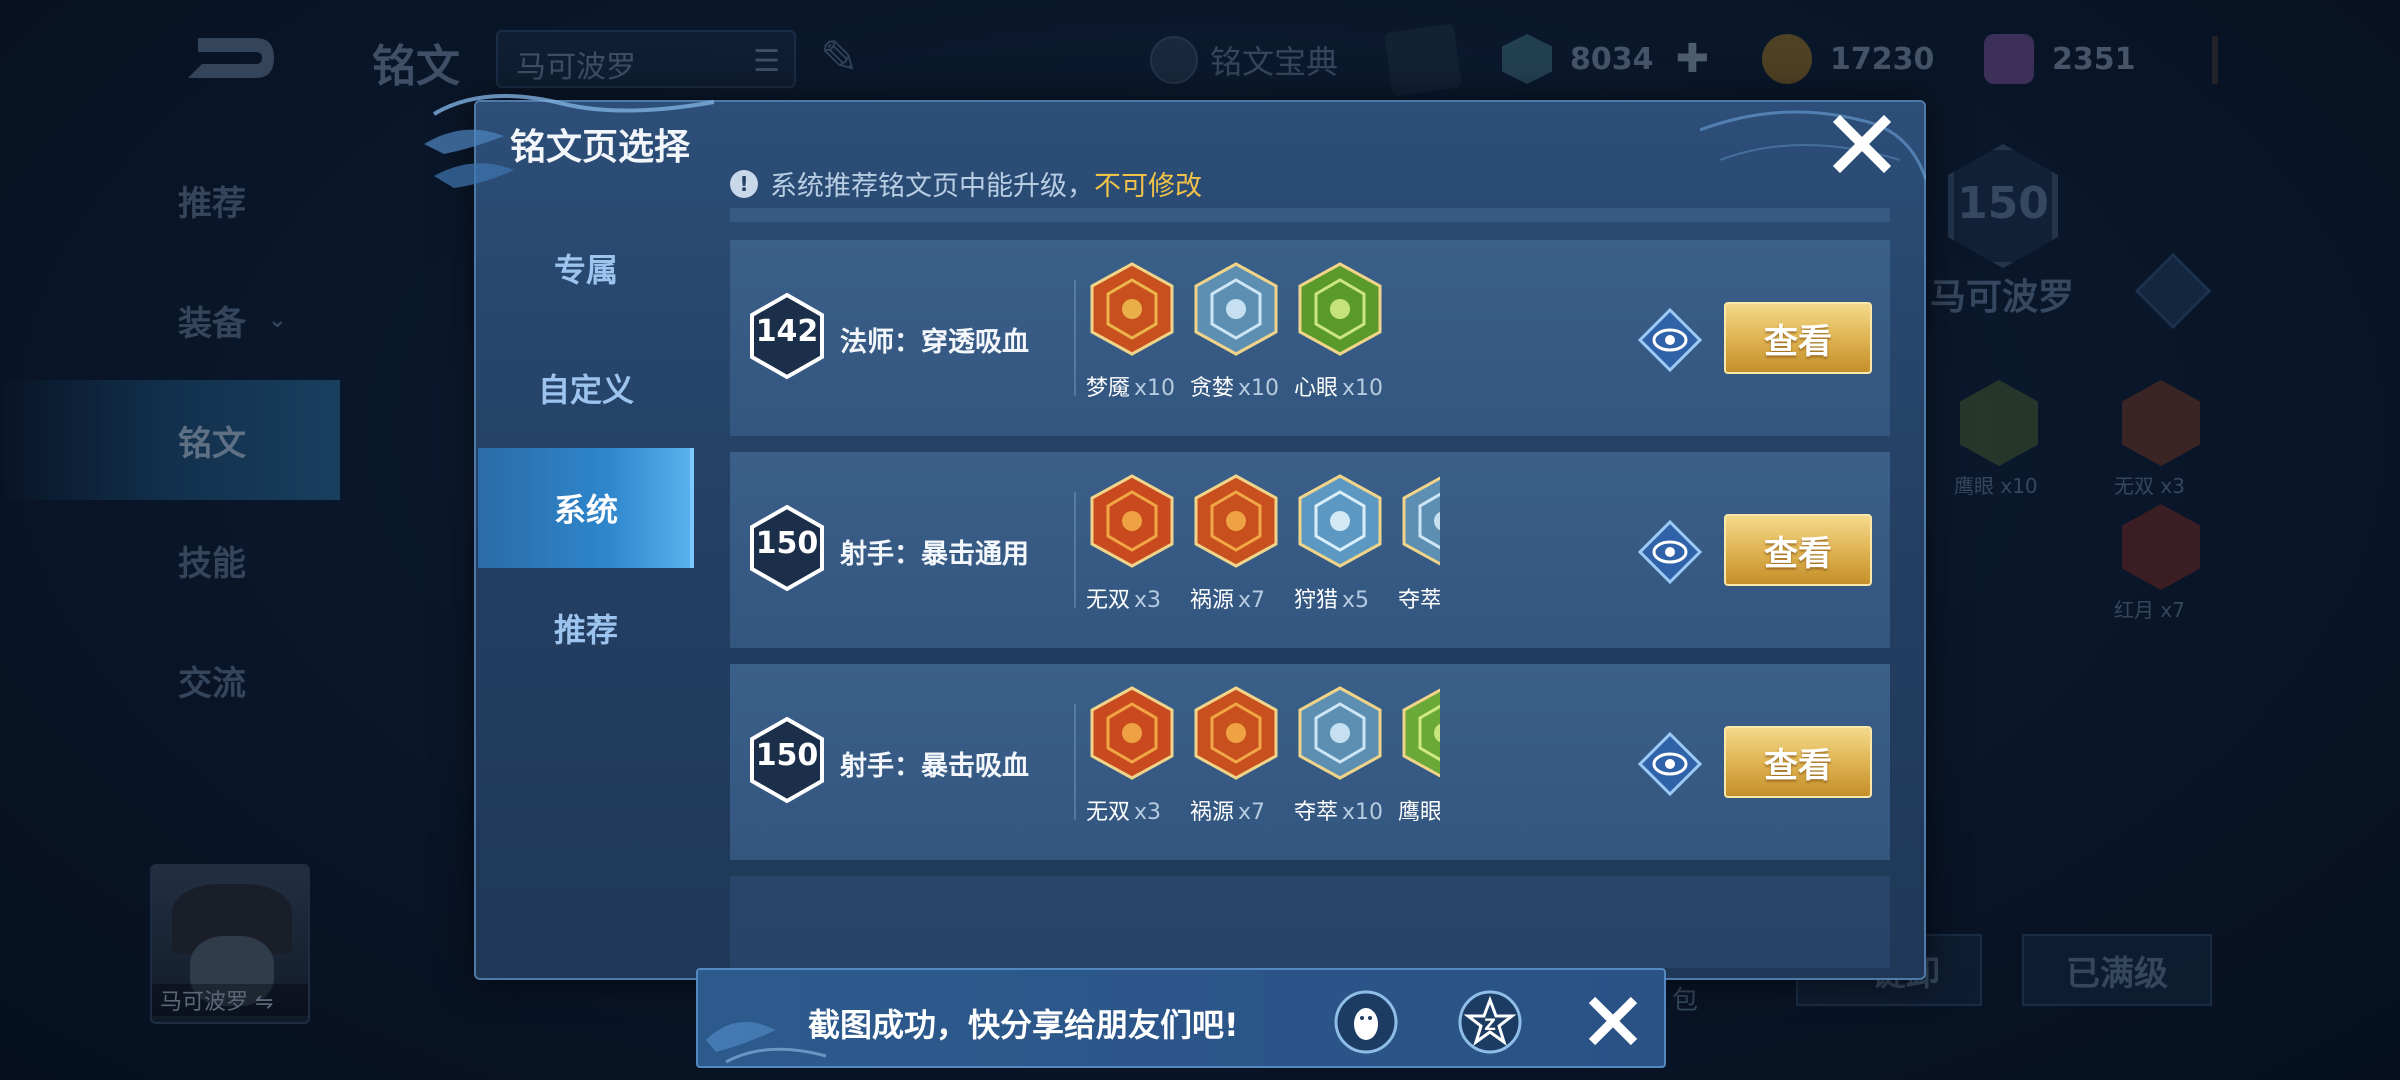  I want to click on swap-icon: ⇋, so click(264, 1002).